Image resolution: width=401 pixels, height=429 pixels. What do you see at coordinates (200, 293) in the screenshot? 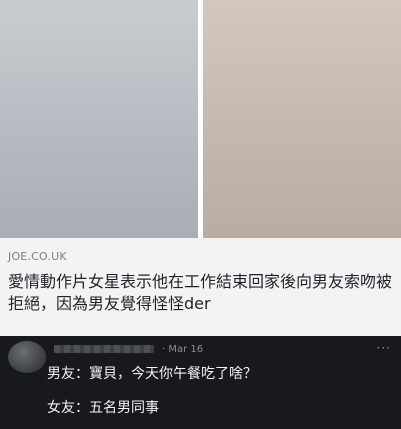
I see `article-headline: 愛情動作片女星表示他在工作結束回家後向男友索吻被拒絕，因為男友覺得怪怪der` at bounding box center [200, 293].